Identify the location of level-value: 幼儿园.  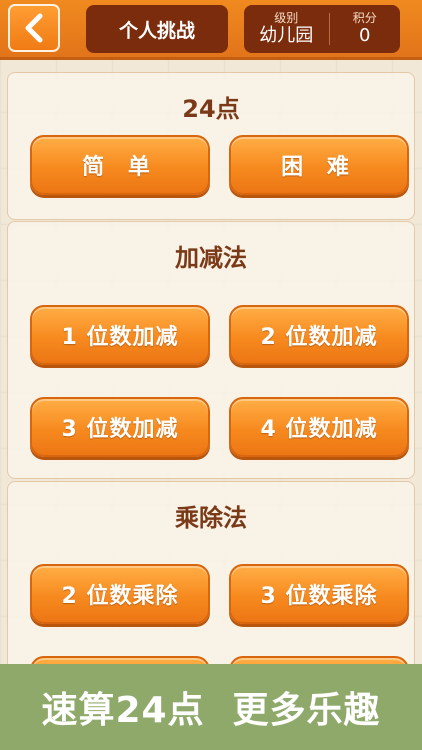
(286, 35).